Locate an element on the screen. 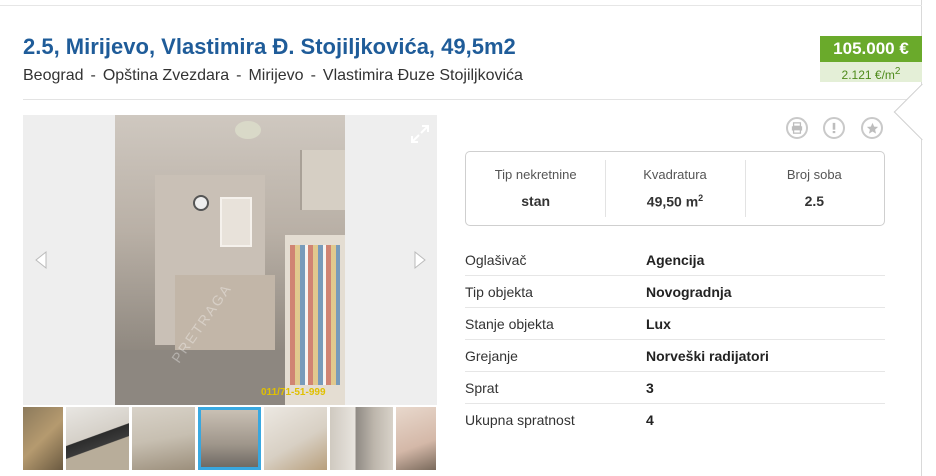 The image size is (936, 476). photo-clock is located at coordinates (201, 203).